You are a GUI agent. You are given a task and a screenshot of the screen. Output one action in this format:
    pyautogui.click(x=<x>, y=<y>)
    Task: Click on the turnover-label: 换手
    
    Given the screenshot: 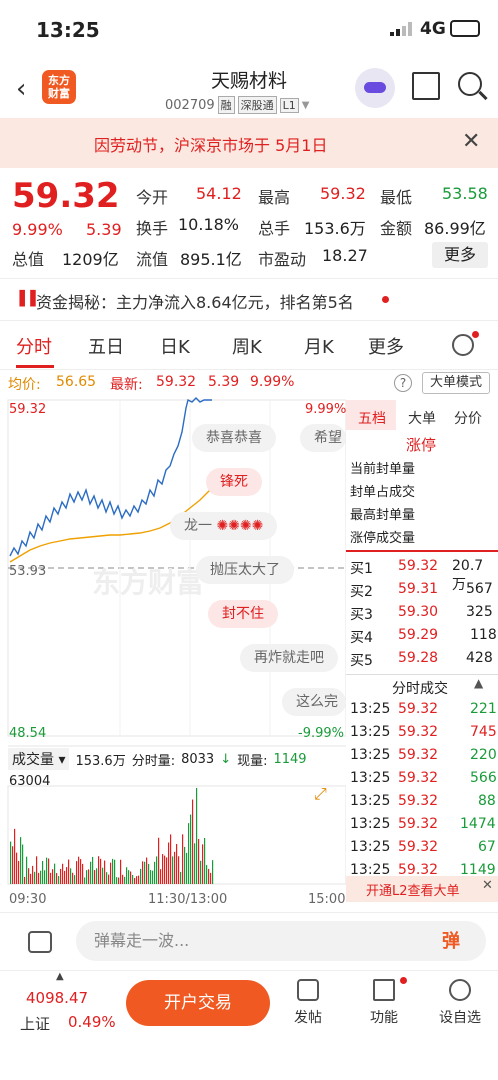 What is the action you would take?
    pyautogui.click(x=152, y=228)
    